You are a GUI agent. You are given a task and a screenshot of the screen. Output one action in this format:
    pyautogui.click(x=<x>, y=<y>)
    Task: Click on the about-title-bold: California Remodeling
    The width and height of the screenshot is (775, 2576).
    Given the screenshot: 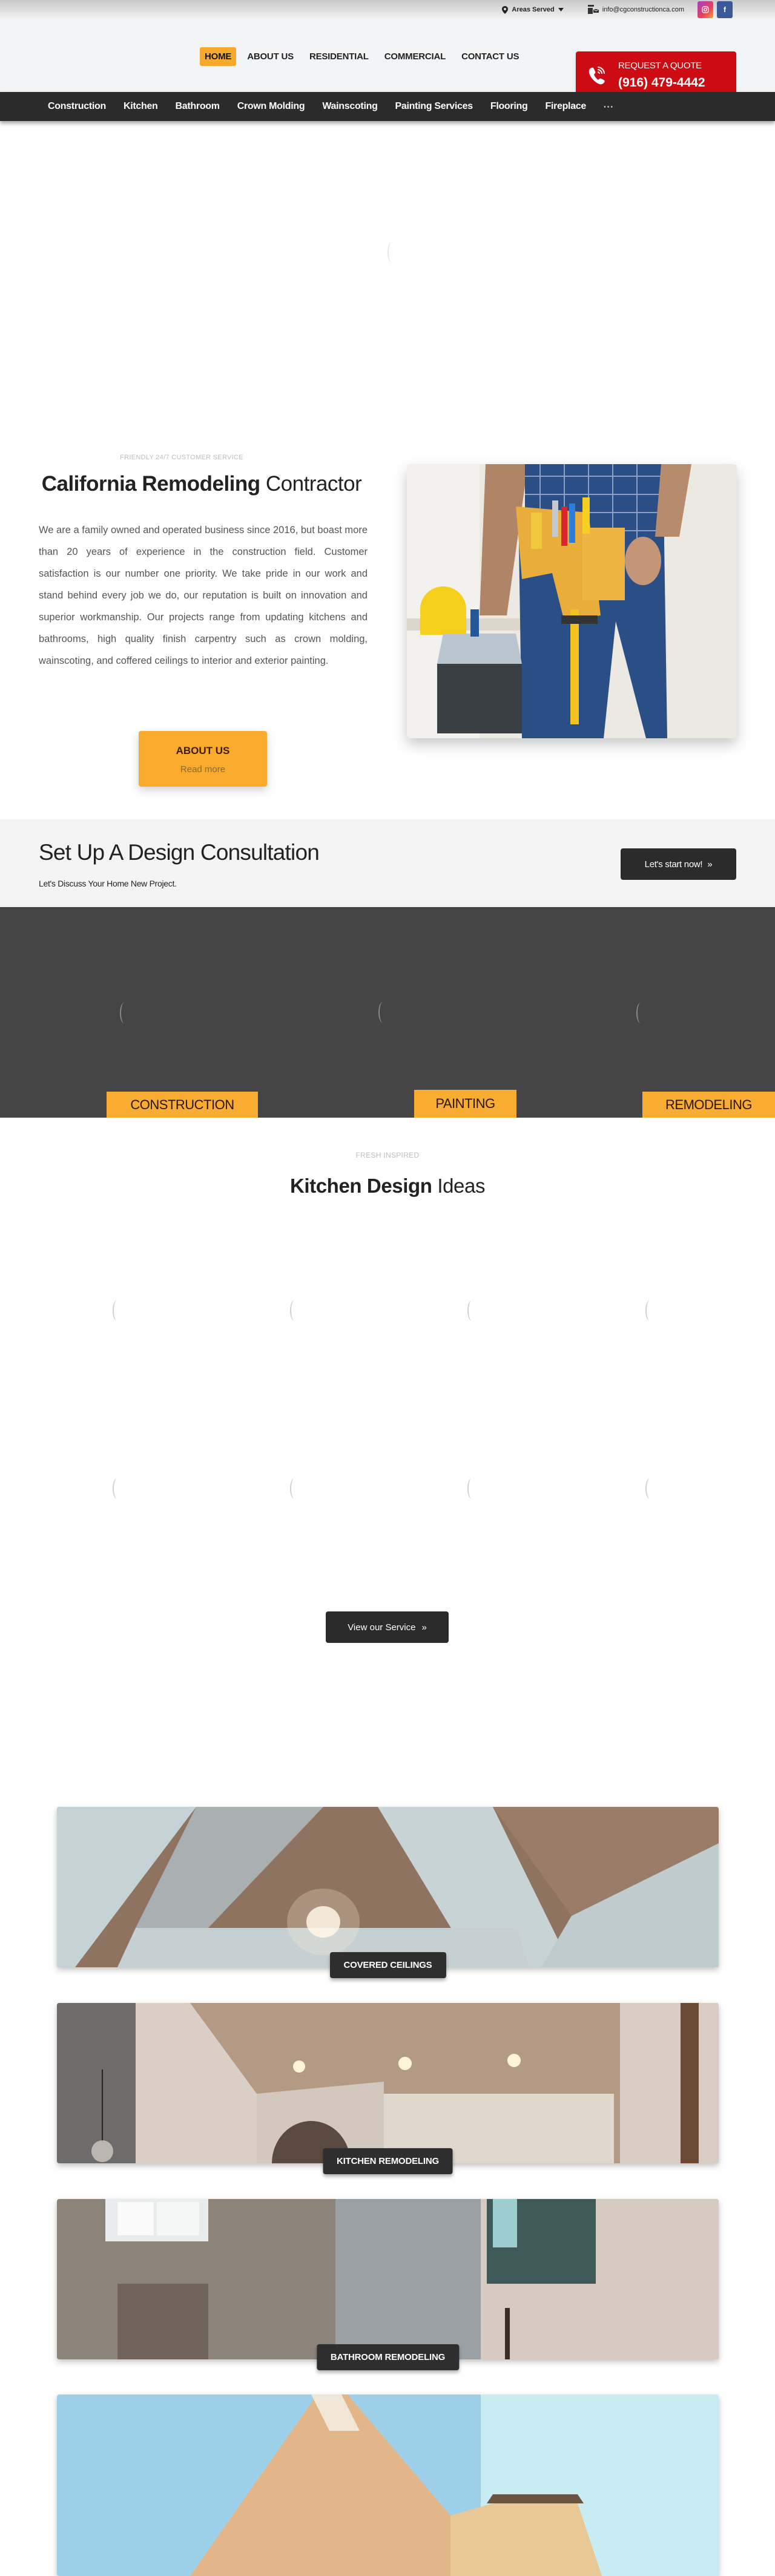 What is the action you would take?
    pyautogui.click(x=150, y=484)
    